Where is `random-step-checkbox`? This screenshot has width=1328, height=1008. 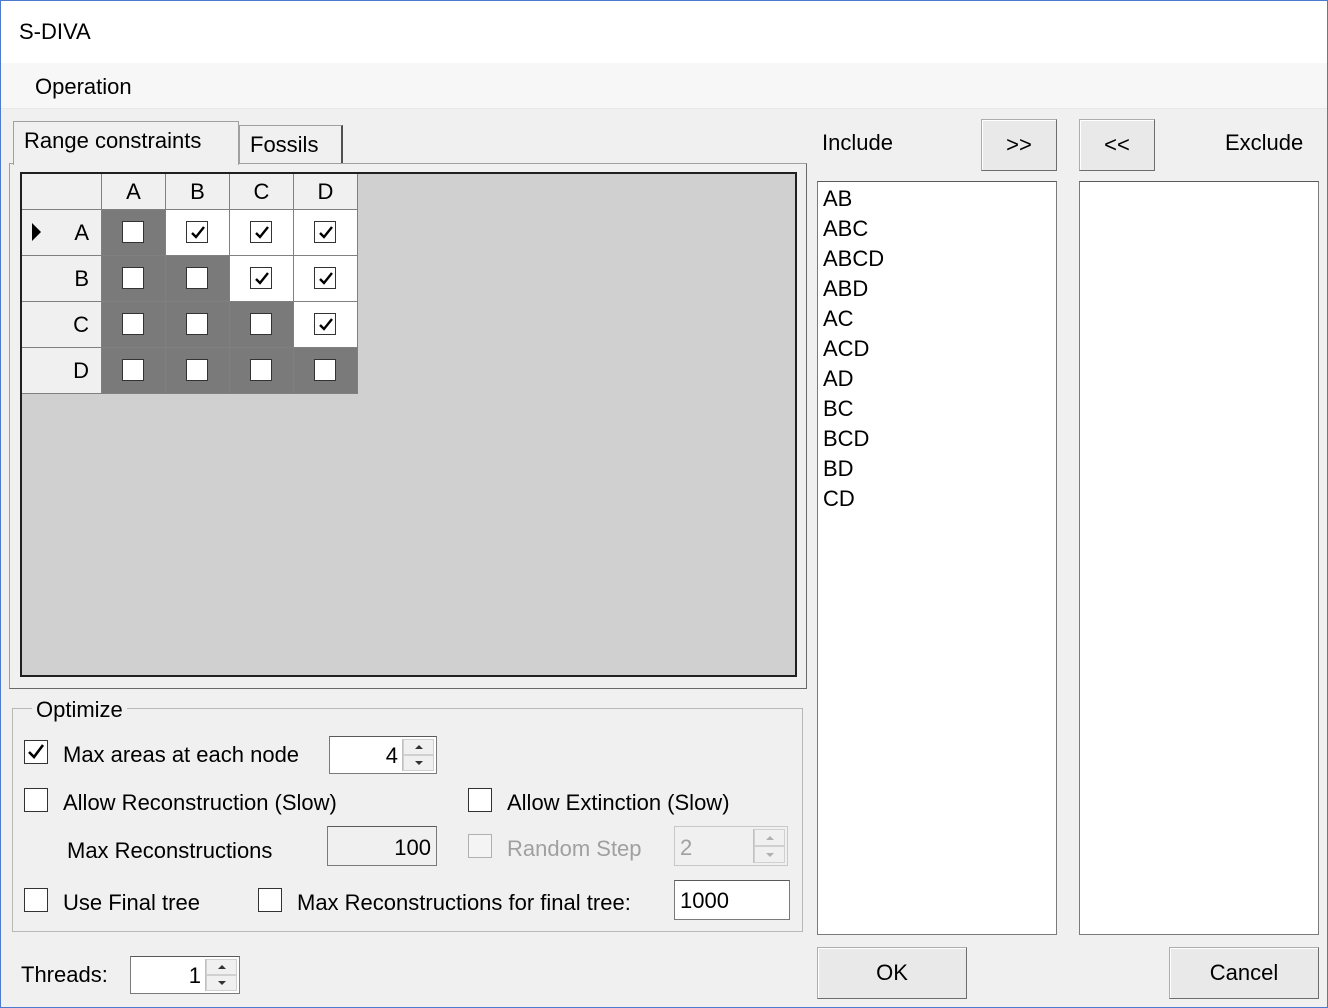 random-step-checkbox is located at coordinates (480, 846).